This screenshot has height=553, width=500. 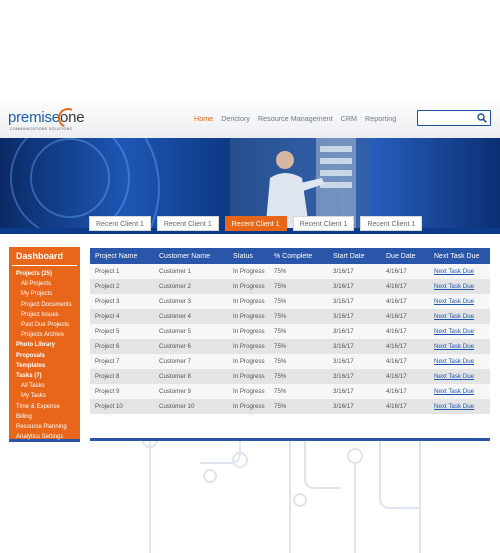 I want to click on cell-project-name: Project 6, so click(x=107, y=346).